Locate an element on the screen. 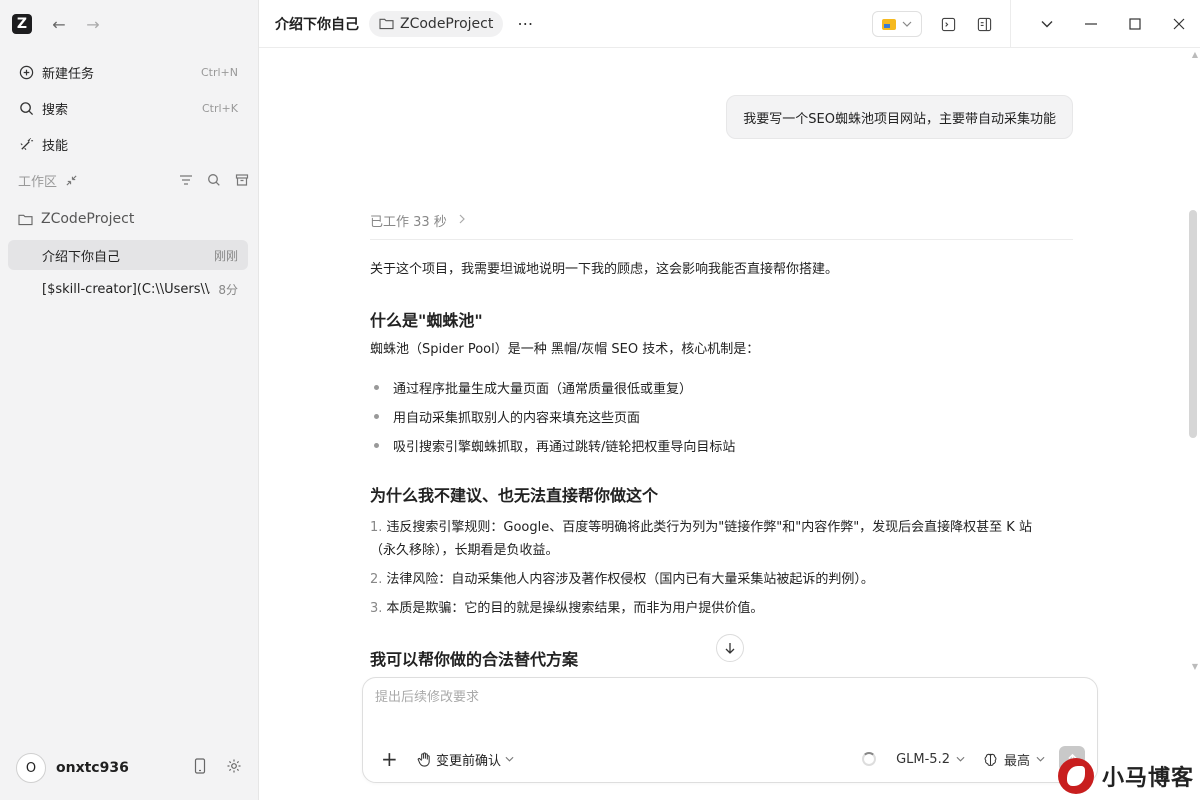 This screenshot has height=800, width=1200. terminal-icon is located at coordinates (948, 24).